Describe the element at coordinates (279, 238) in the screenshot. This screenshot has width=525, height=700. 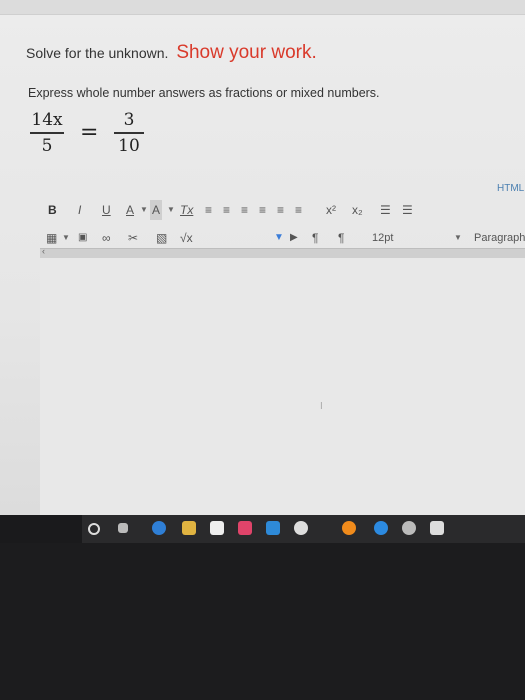
I see `media-caret-icon: ▼` at that location.